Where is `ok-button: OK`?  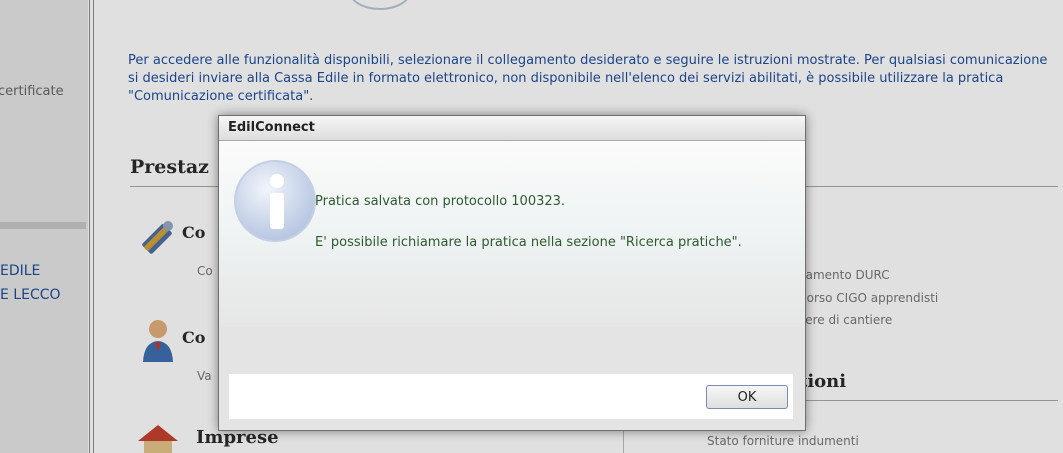
ok-button: OK is located at coordinates (747, 397).